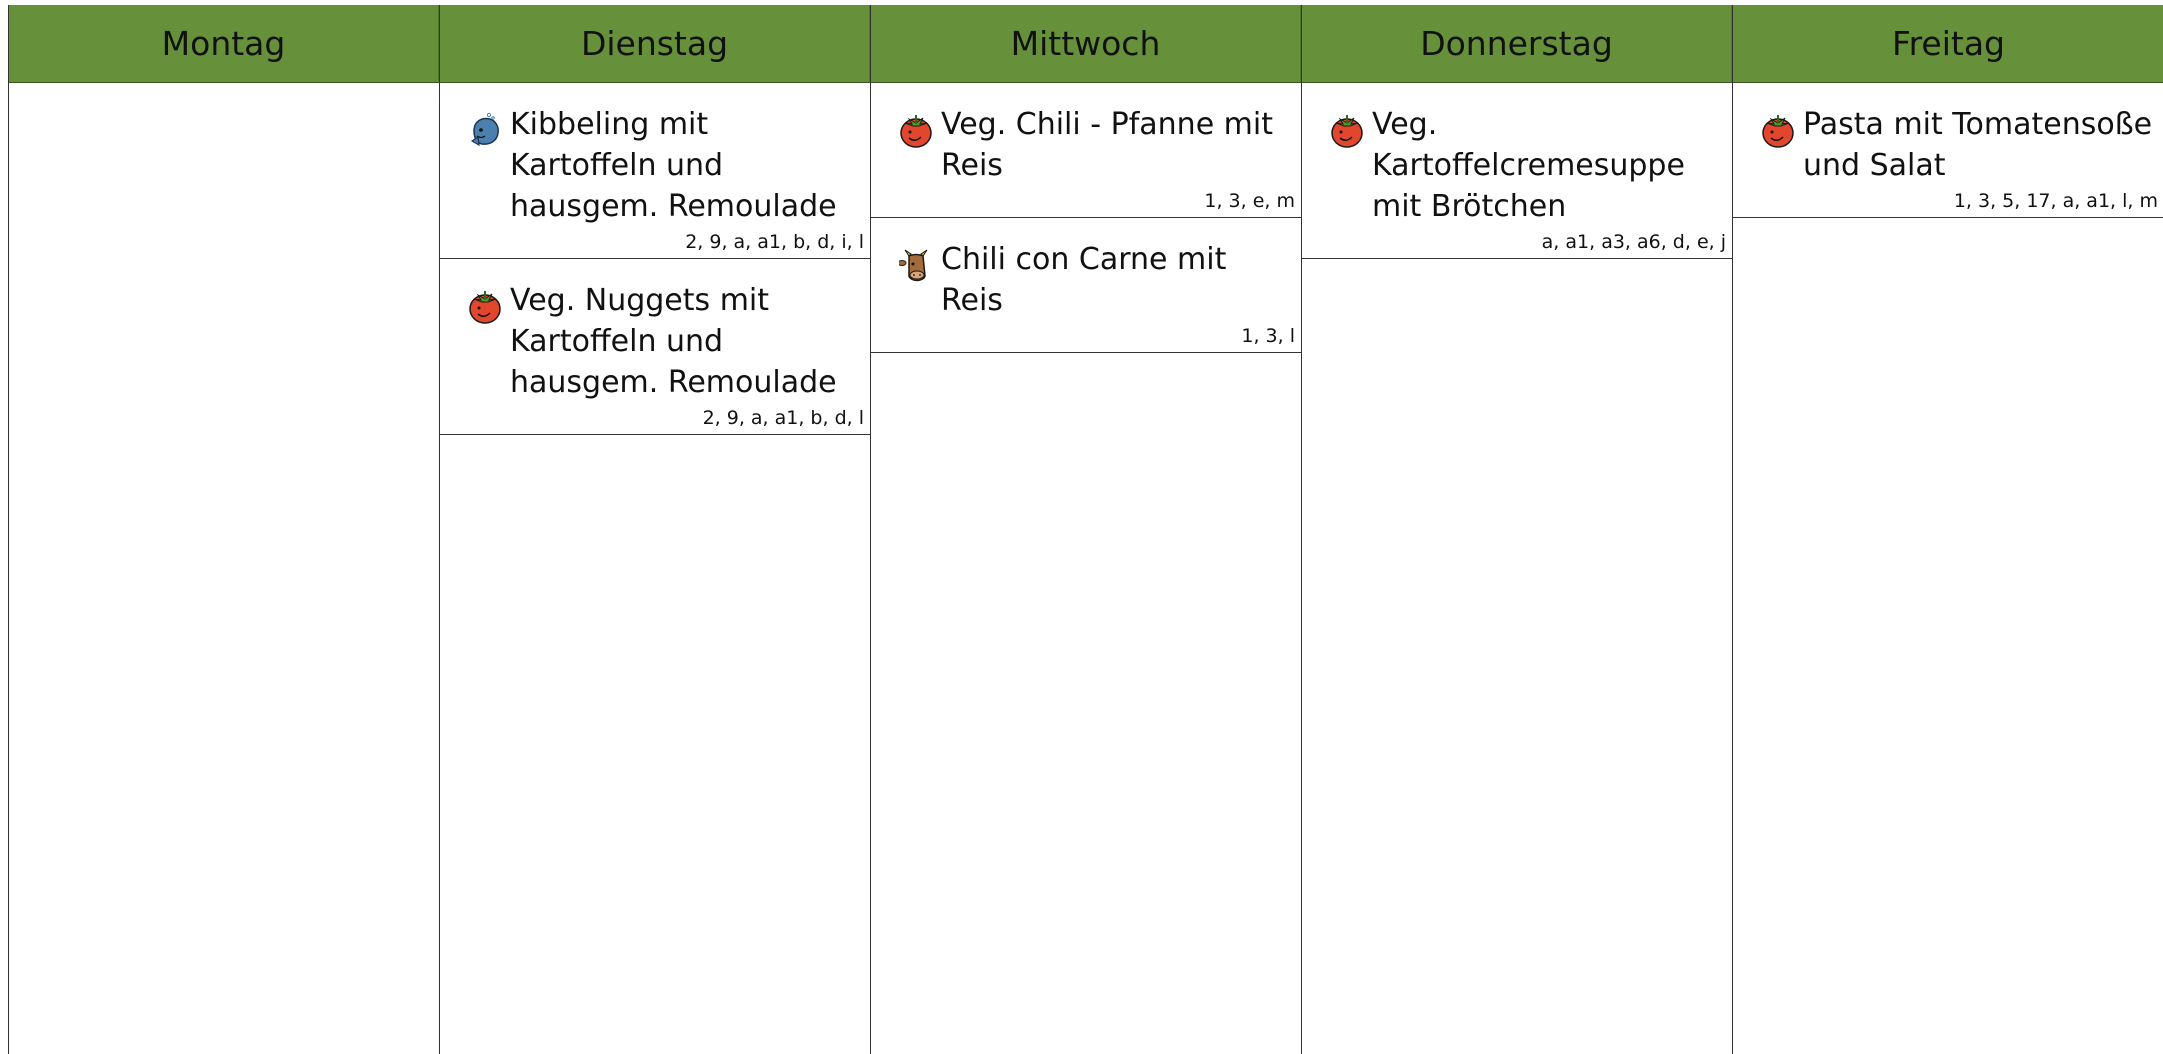 The image size is (2163, 1054). What do you see at coordinates (224, 44) in the screenshot?
I see `day-header: Montag` at bounding box center [224, 44].